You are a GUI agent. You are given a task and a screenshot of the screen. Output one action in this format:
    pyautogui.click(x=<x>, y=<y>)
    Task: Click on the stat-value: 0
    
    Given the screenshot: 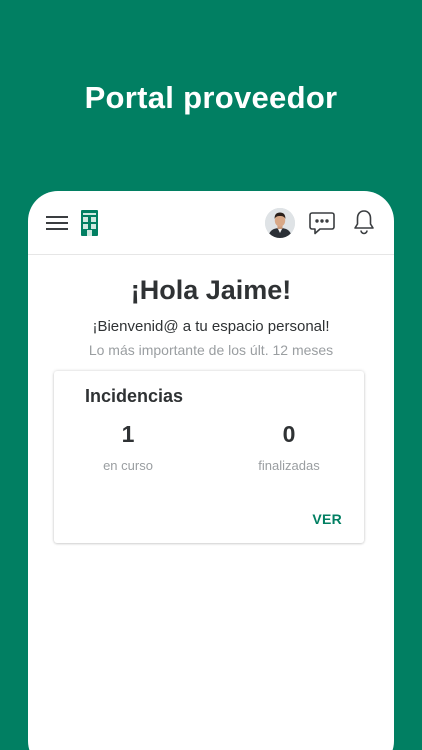 What is the action you would take?
    pyautogui.click(x=289, y=434)
    